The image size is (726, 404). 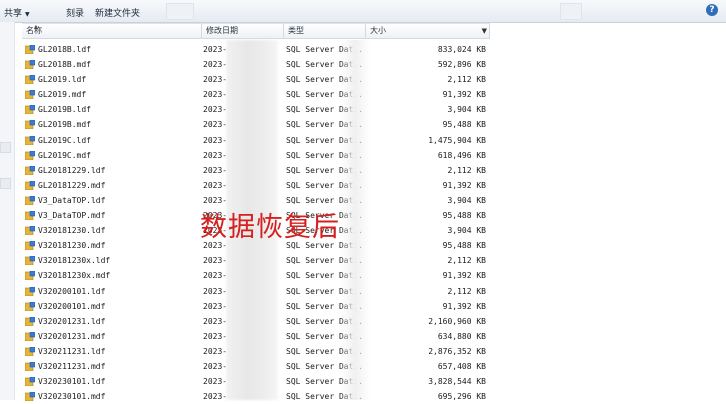 What do you see at coordinates (62, 95) in the screenshot?
I see `file-name: GL2019.mdf` at bounding box center [62, 95].